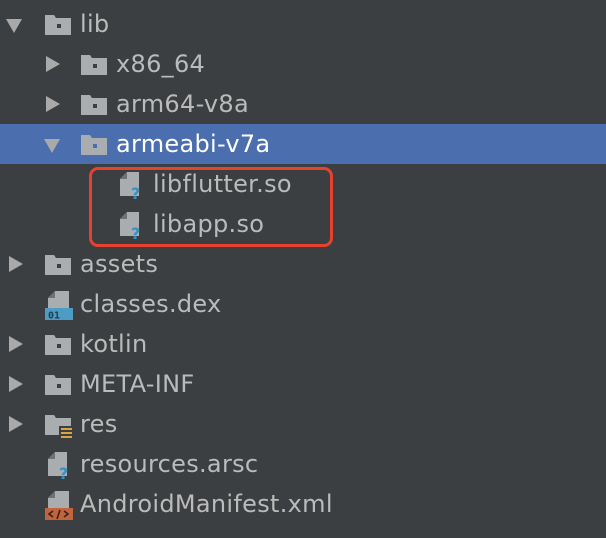 This screenshot has height=538, width=606. Describe the element at coordinates (303, 384) in the screenshot. I see `tree-item-meta-inf: META-INF` at that location.